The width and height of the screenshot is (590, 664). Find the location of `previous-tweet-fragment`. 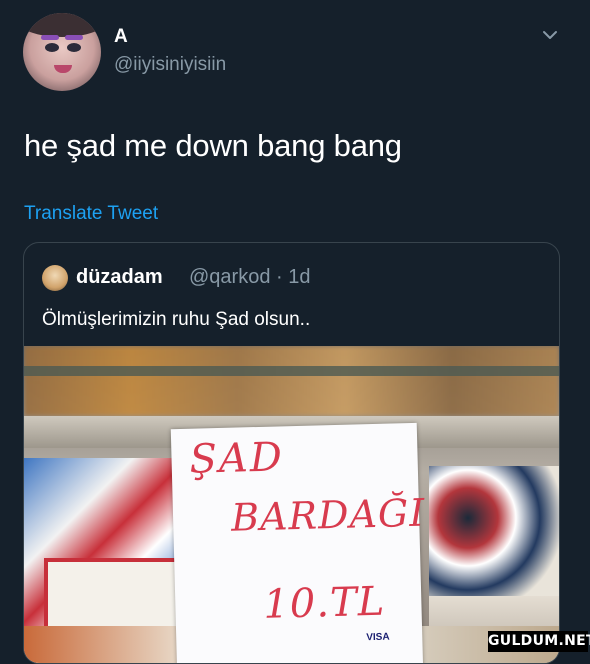

previous-tweet-fragment is located at coordinates (295, 4).